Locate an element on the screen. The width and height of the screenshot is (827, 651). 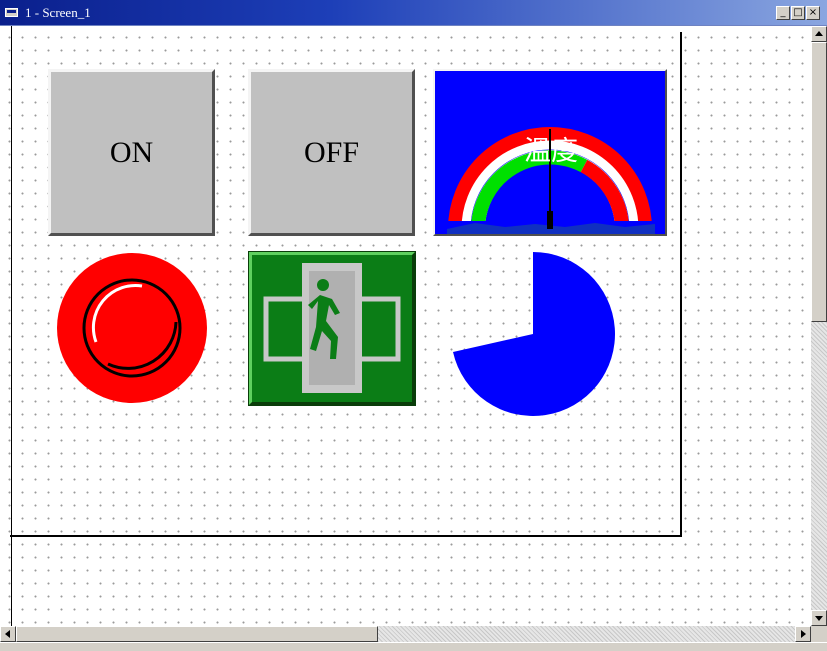
horizontal-scrollbar is located at coordinates (405, 634).